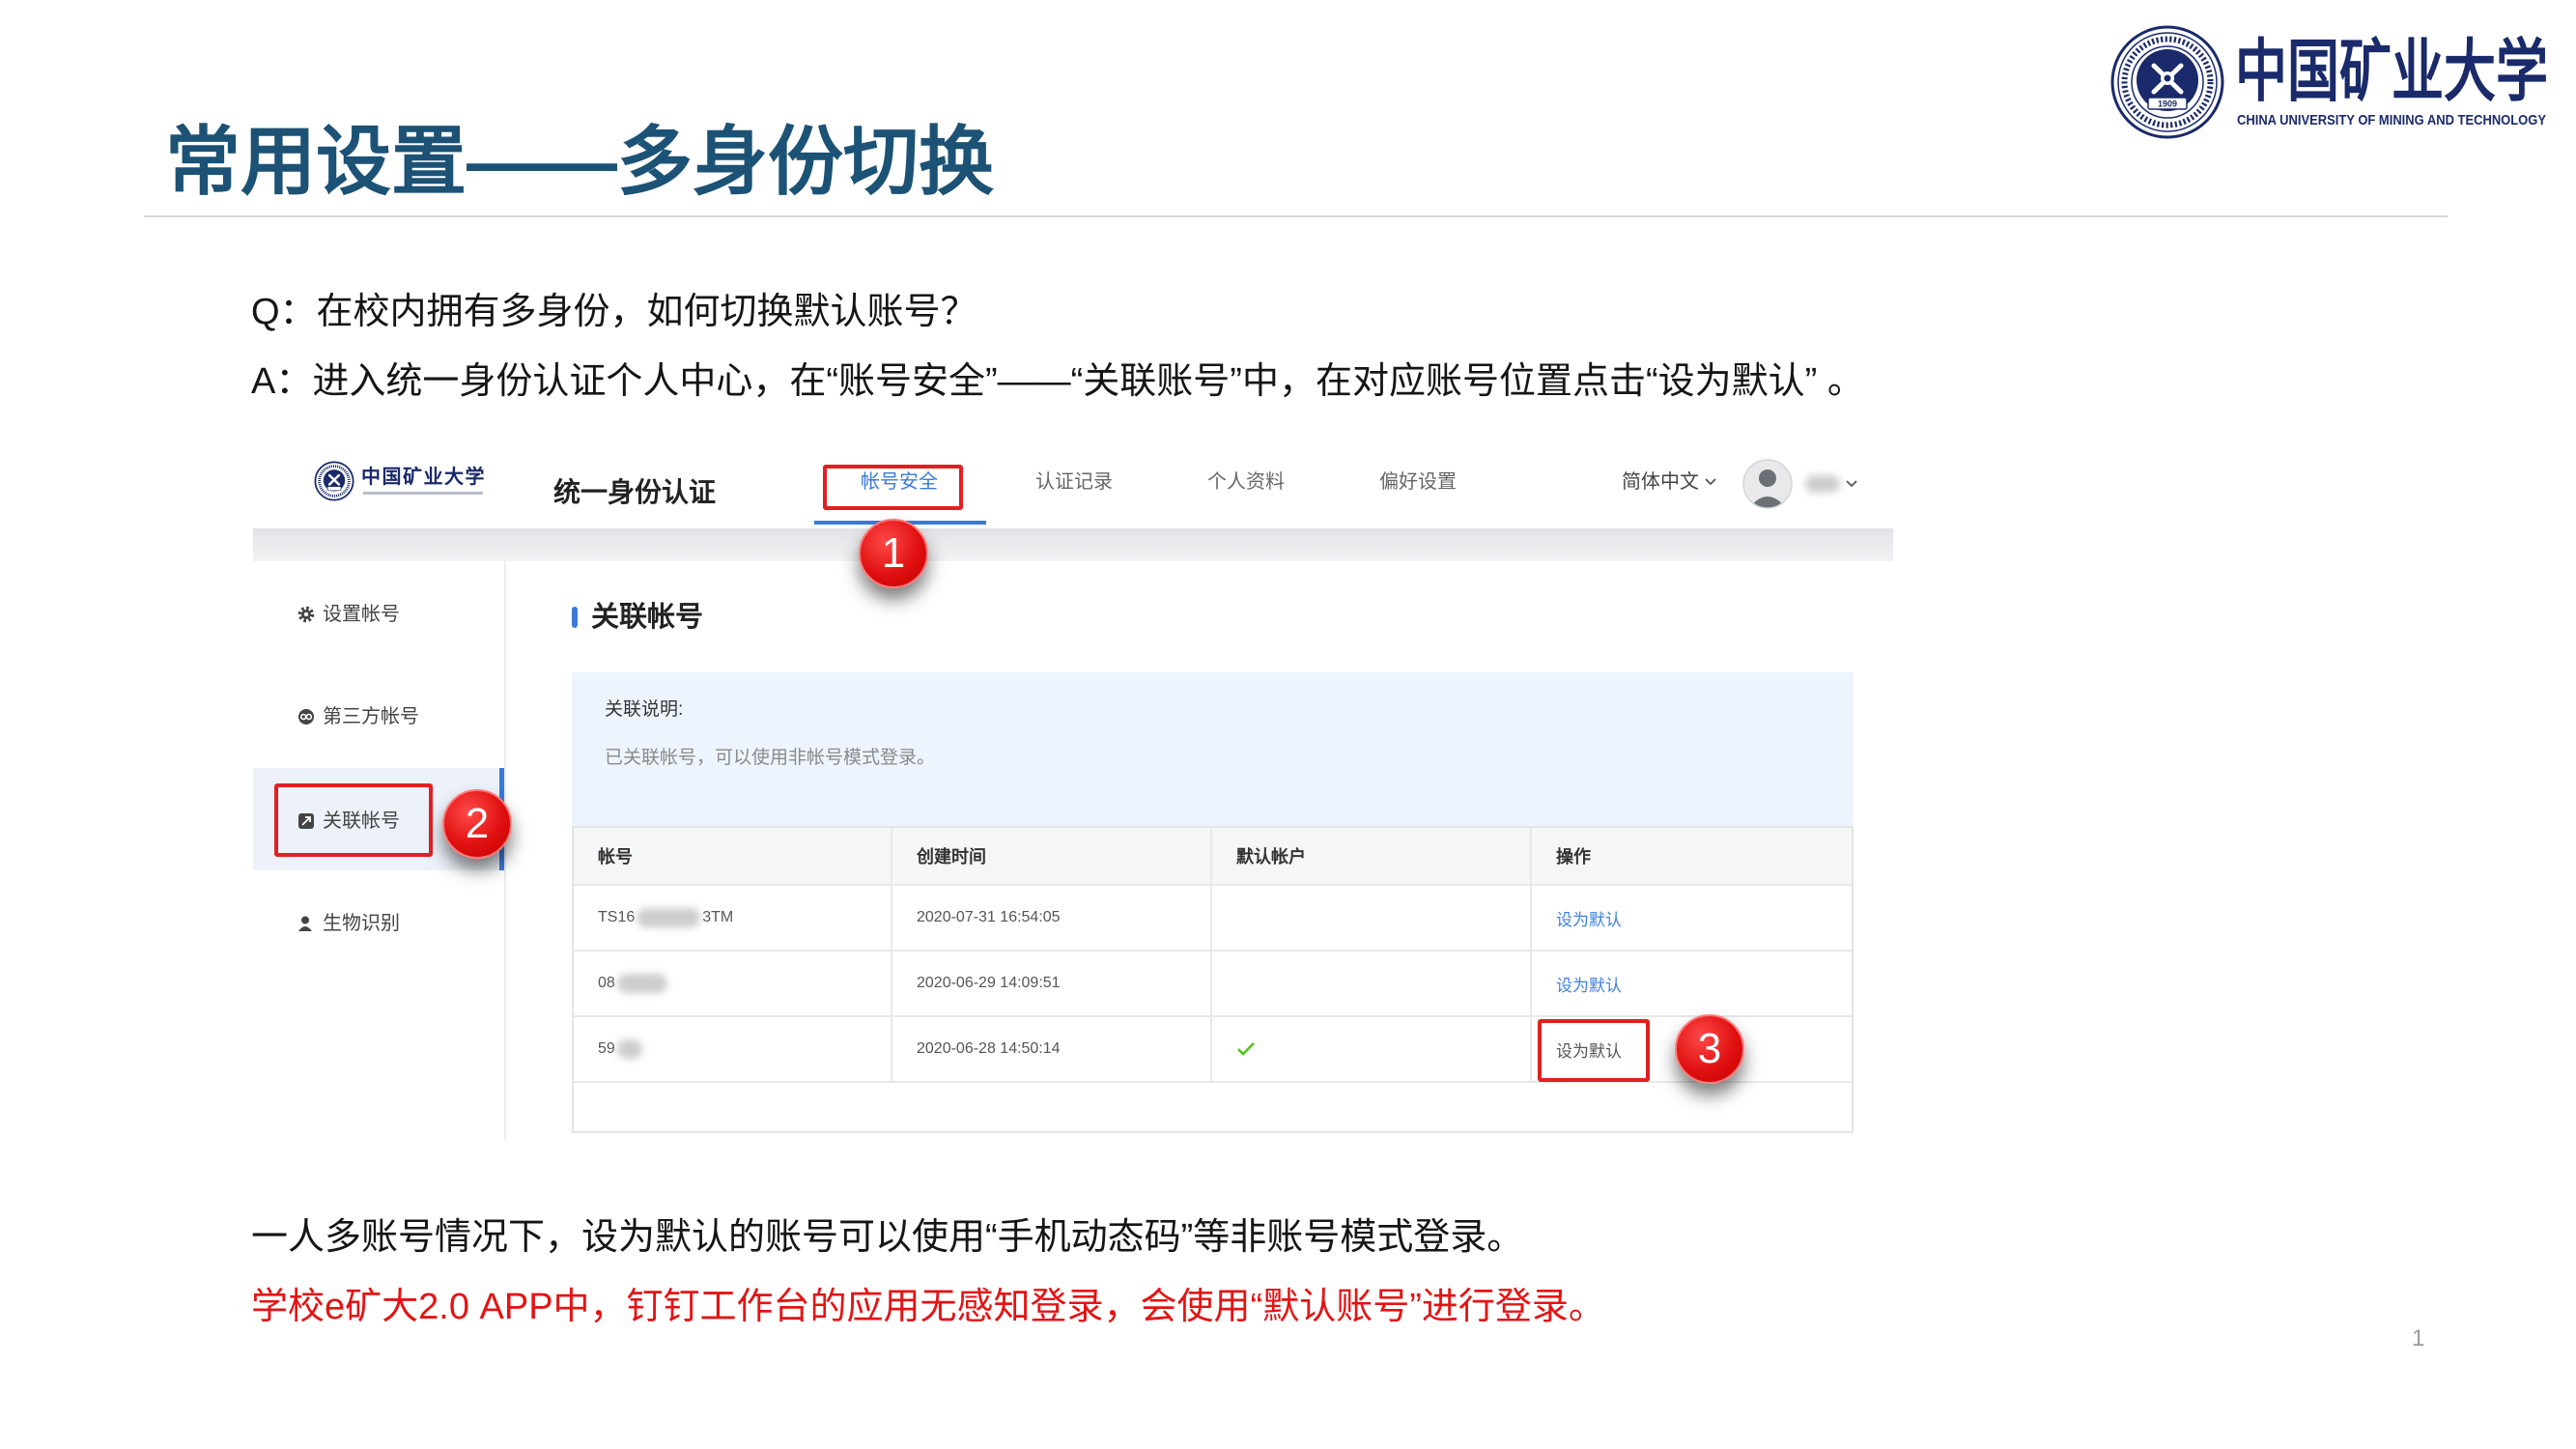  I want to click on slide-title: 常用设置——多身份切换, so click(580, 161).